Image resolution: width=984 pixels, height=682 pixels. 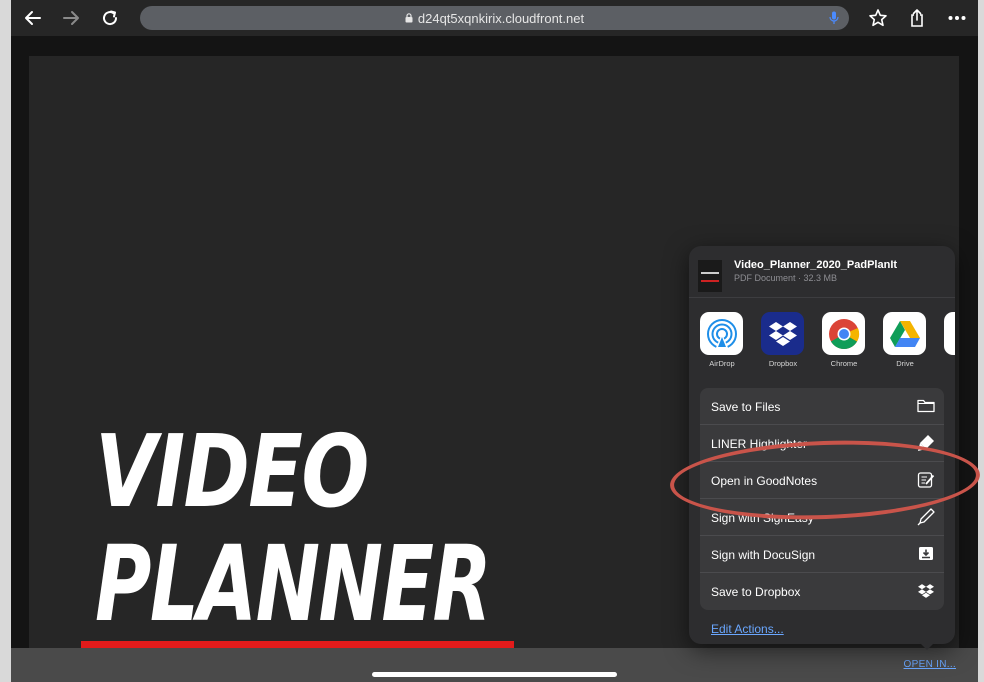 What do you see at coordinates (783, 363) in the screenshot?
I see `app-label: Dropbox` at bounding box center [783, 363].